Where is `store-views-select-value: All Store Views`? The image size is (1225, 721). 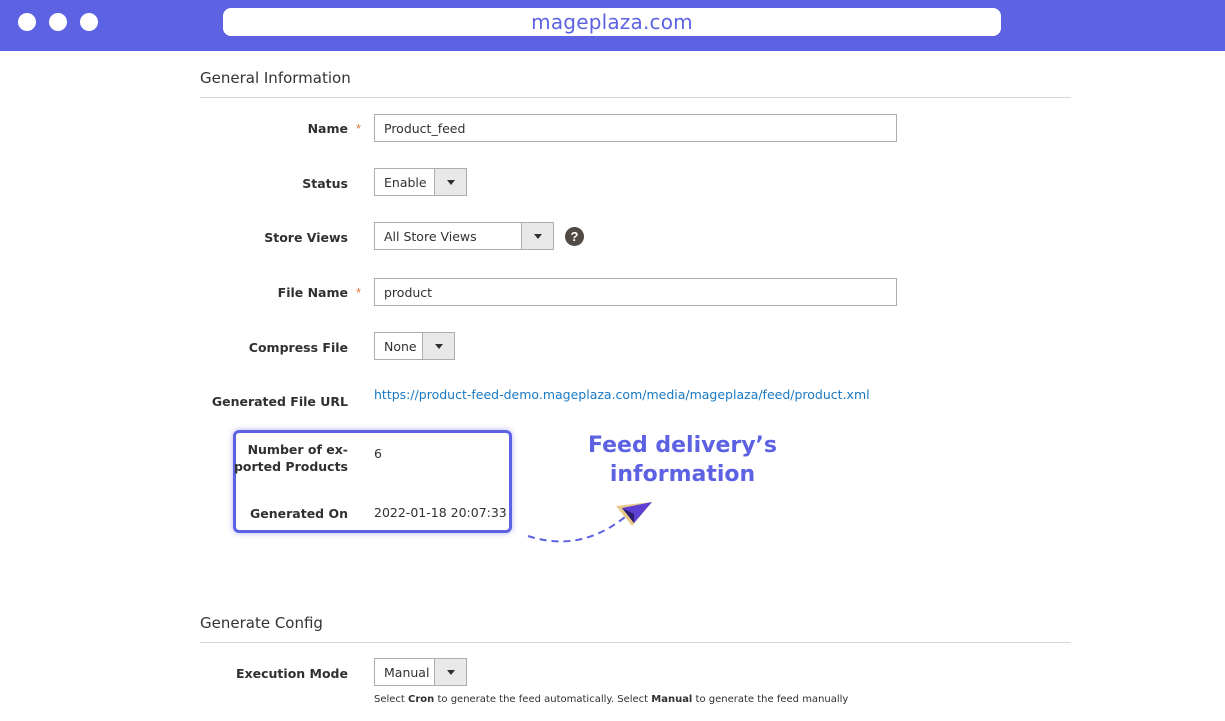 store-views-select-value: All Store Views is located at coordinates (430, 236).